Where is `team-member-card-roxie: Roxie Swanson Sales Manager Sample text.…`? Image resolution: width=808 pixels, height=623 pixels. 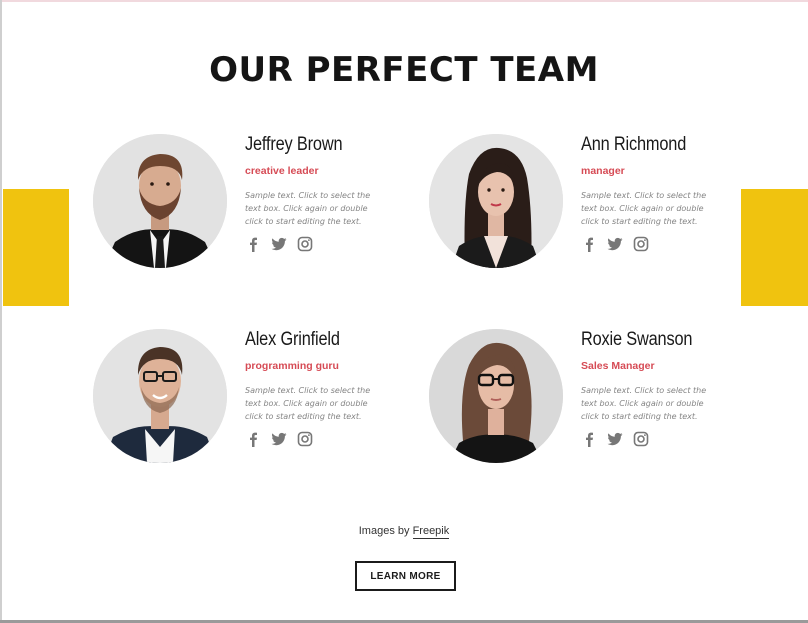
team-member-card-roxie: Roxie Swanson Sales Manager Sample text.… is located at coordinates (579, 399).